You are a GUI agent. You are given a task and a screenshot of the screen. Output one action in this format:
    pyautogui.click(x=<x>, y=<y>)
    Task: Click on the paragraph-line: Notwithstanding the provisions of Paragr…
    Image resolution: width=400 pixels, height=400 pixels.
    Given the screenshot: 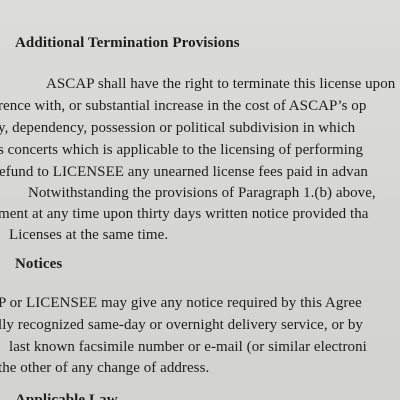 What is the action you would take?
    pyautogui.click(x=202, y=193)
    